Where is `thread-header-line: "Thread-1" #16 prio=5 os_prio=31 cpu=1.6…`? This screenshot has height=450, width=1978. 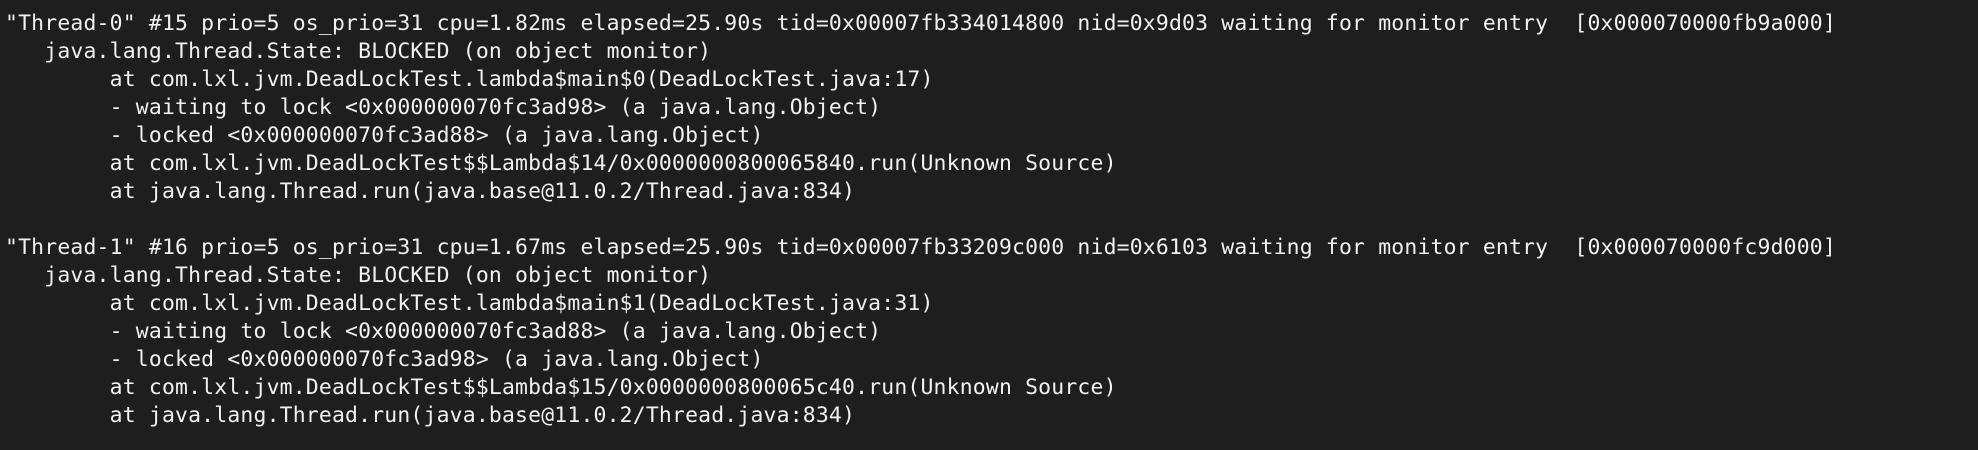 thread-header-line: "Thread-1" #16 prio=5 os_prio=31 cpu=1.6… is located at coordinates (920, 247).